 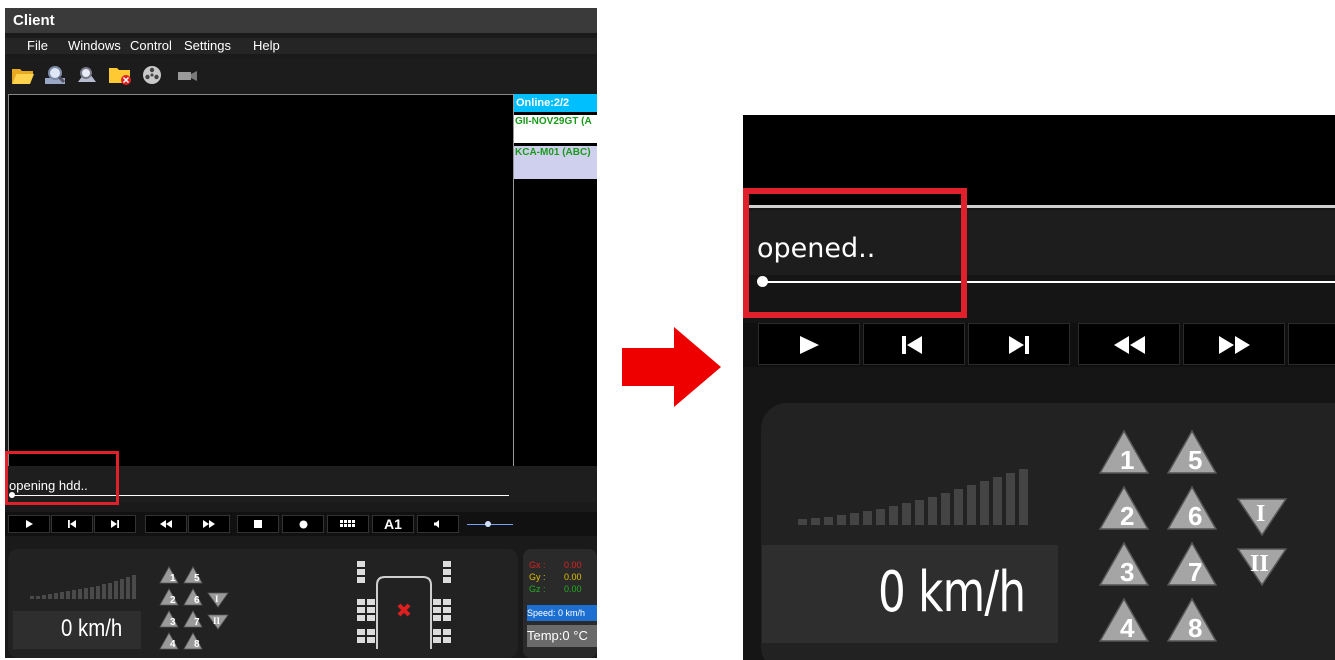 I want to click on device-item: KCA-M01 (ABC), so click(x=555, y=162).